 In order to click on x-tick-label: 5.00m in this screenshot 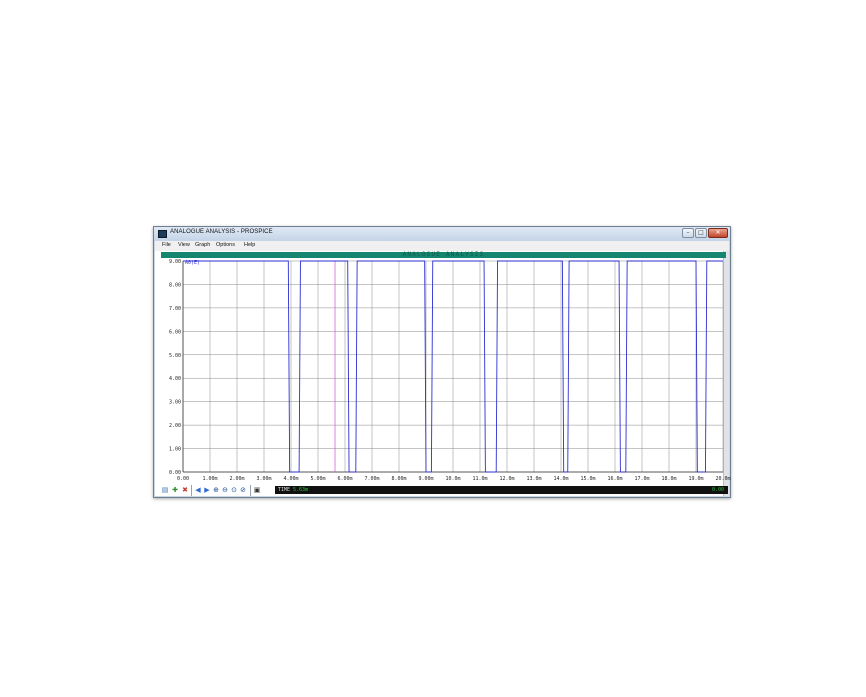, I will do `click(317, 479)`.